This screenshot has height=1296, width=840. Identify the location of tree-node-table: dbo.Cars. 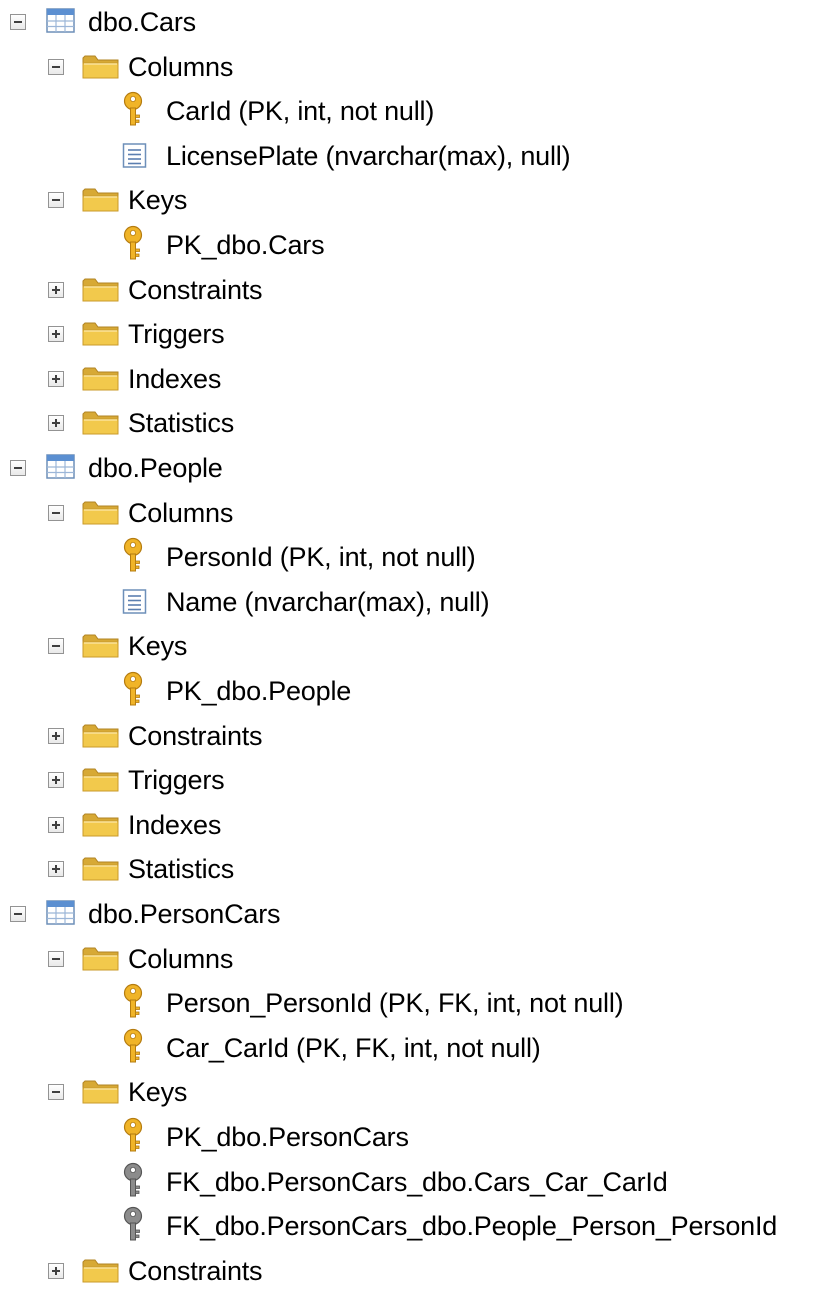
(420, 22).